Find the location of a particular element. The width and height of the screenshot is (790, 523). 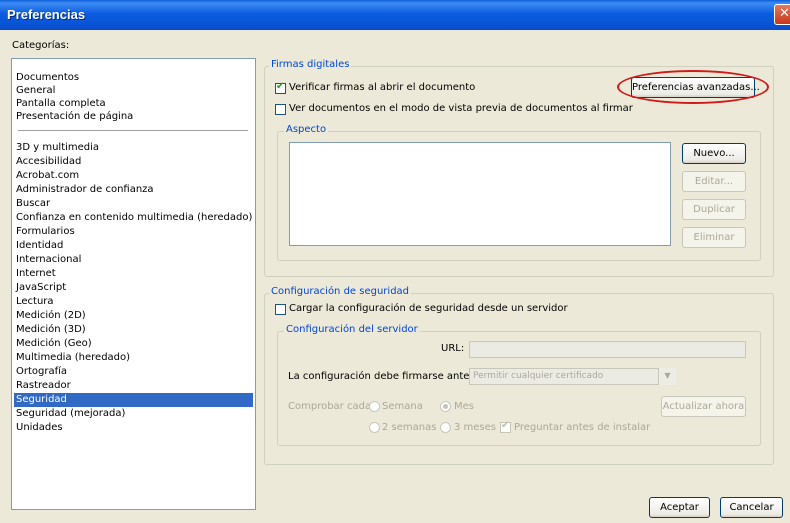

radio-week-label: Semana is located at coordinates (402, 406).